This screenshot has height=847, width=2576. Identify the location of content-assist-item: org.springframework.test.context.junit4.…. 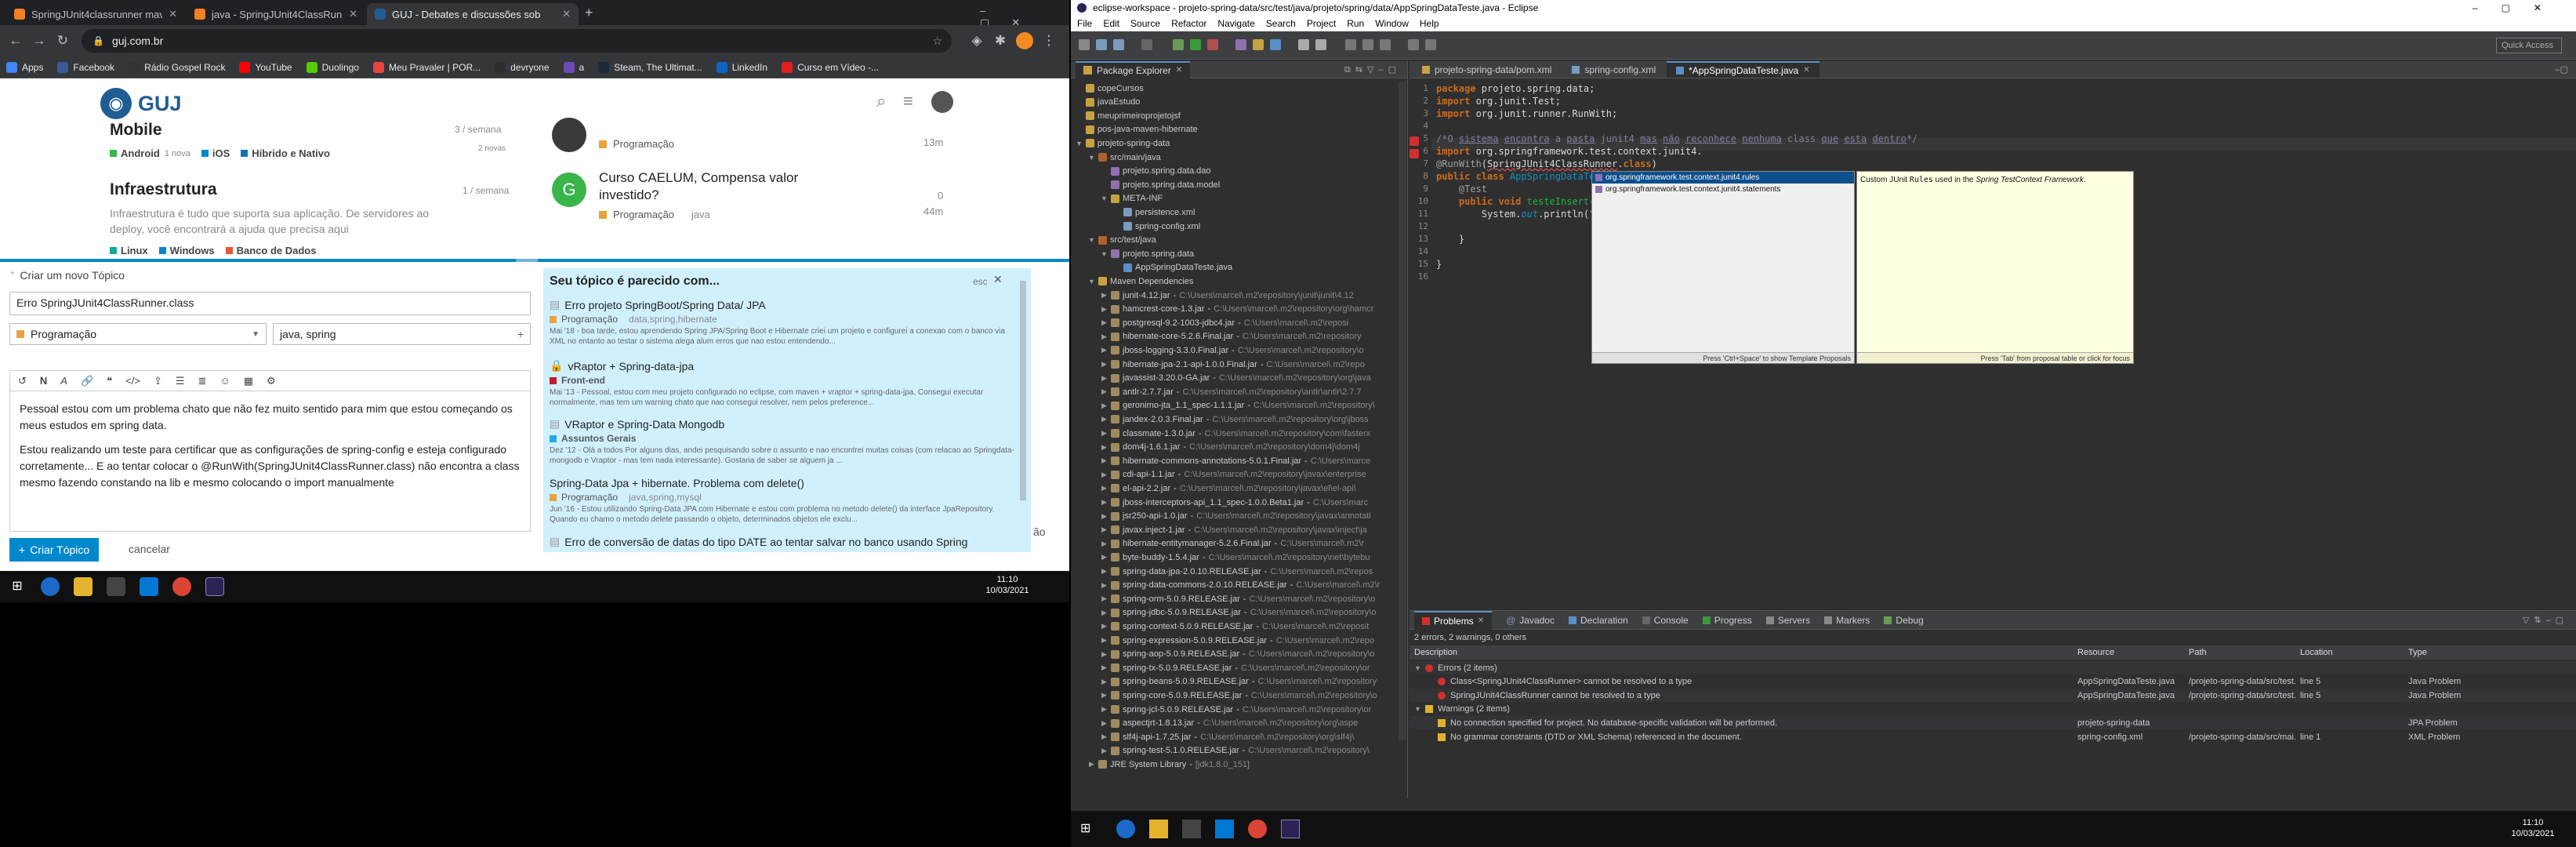
(1723, 189).